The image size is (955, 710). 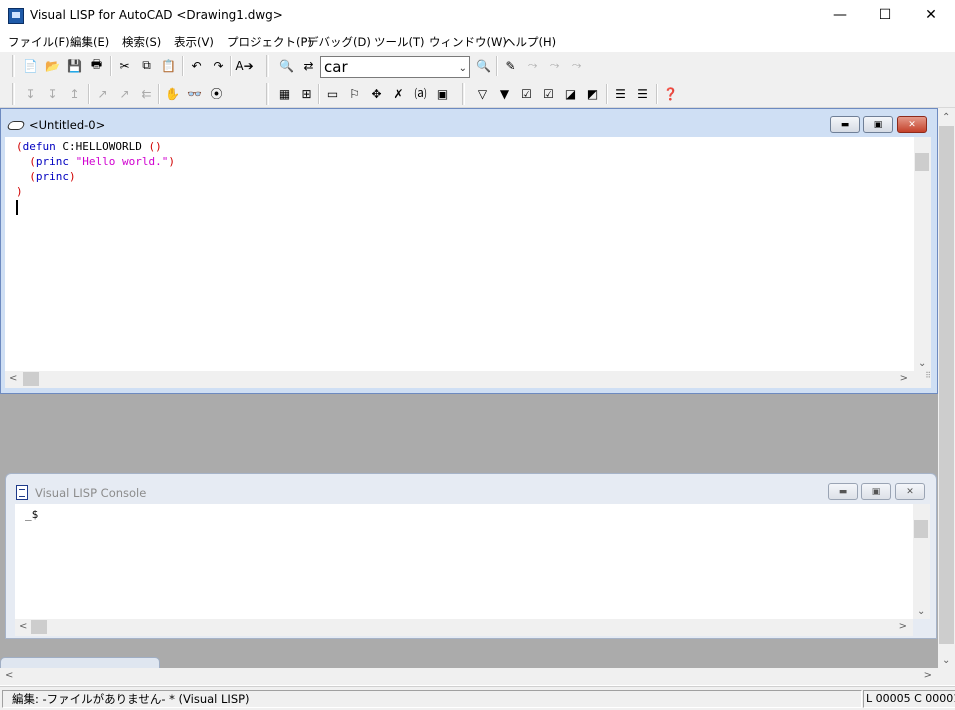 What do you see at coordinates (308, 65) in the screenshot?
I see `replace-icon: ⇄` at bounding box center [308, 65].